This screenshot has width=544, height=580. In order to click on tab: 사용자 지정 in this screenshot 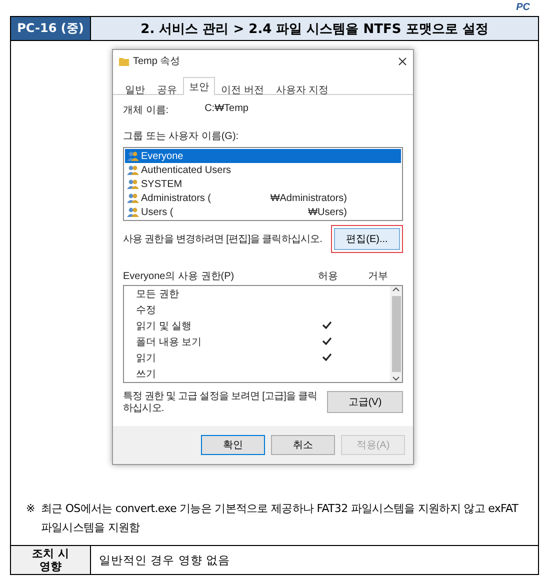, I will do `click(302, 87)`.